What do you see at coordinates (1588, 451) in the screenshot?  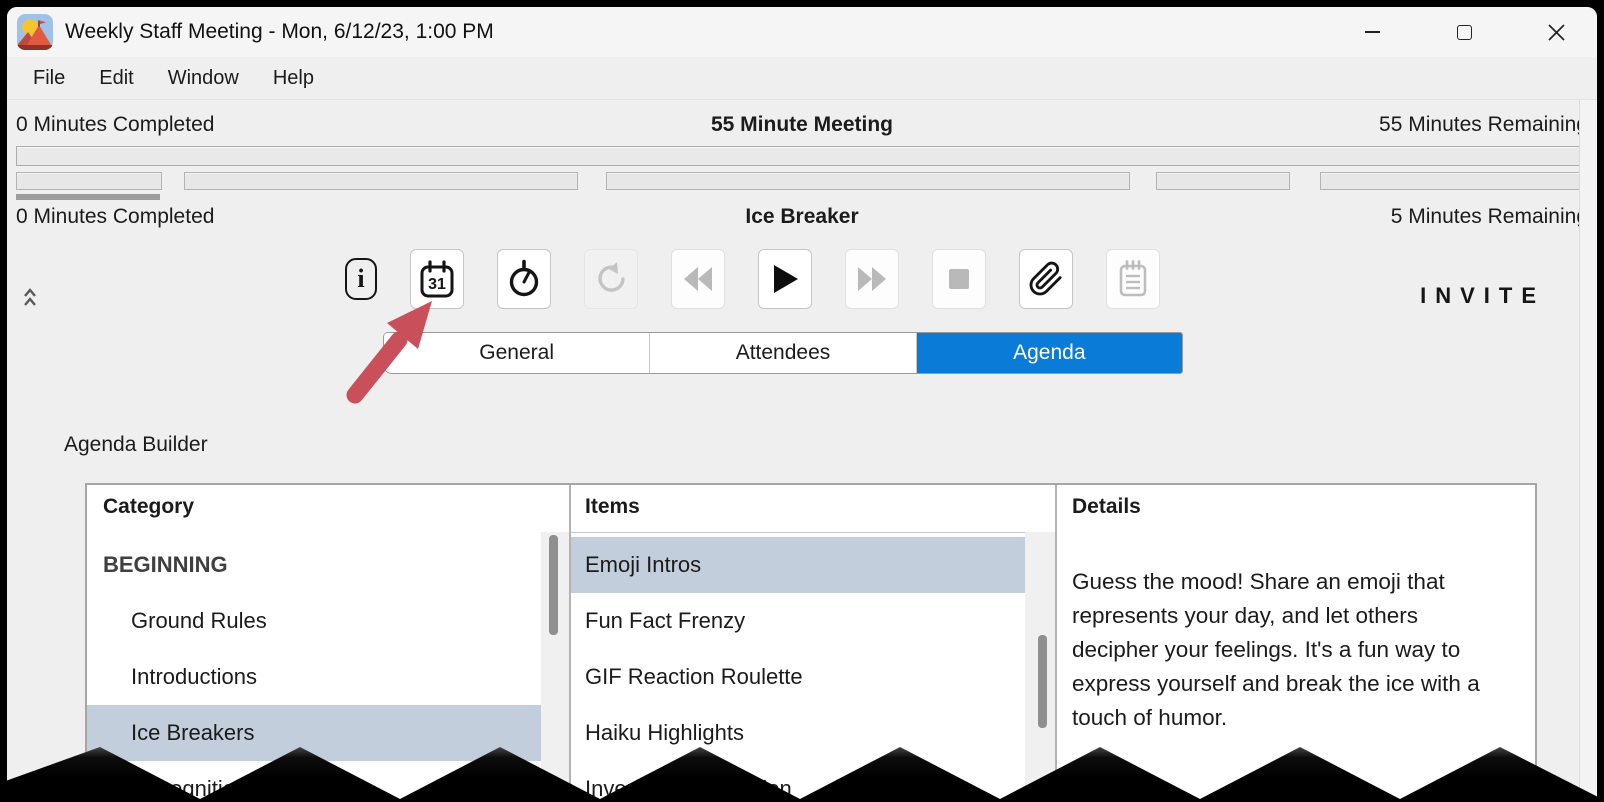 I see `right-gutter` at bounding box center [1588, 451].